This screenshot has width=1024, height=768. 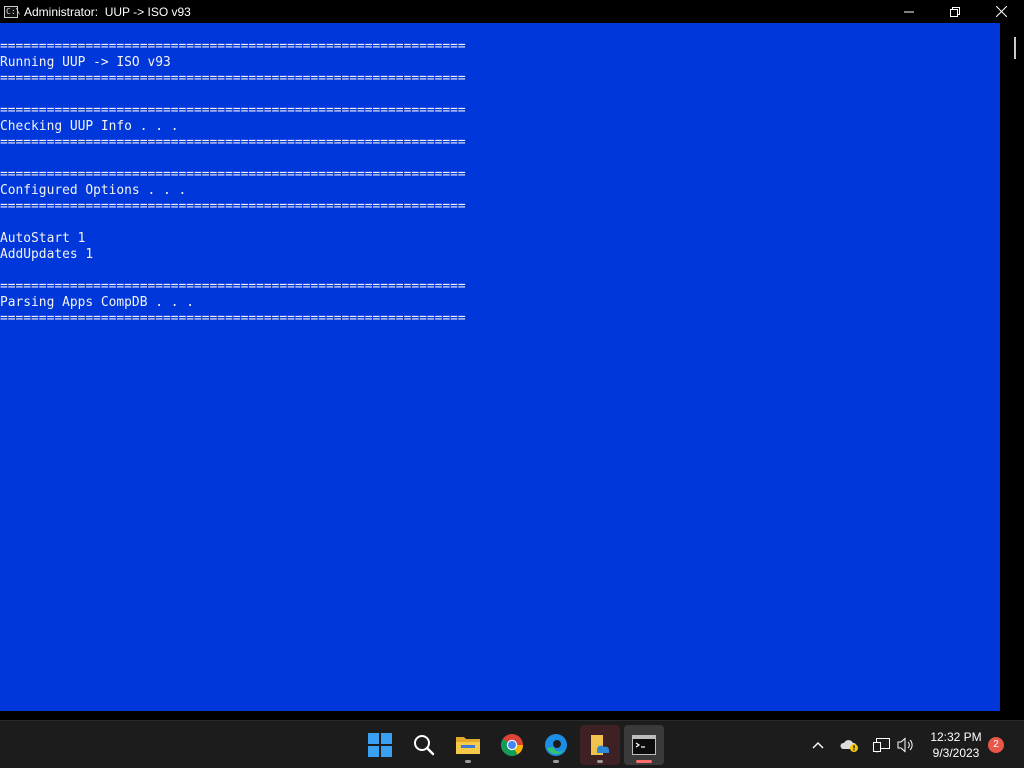 I want to click on search-icon, so click(x=424, y=745).